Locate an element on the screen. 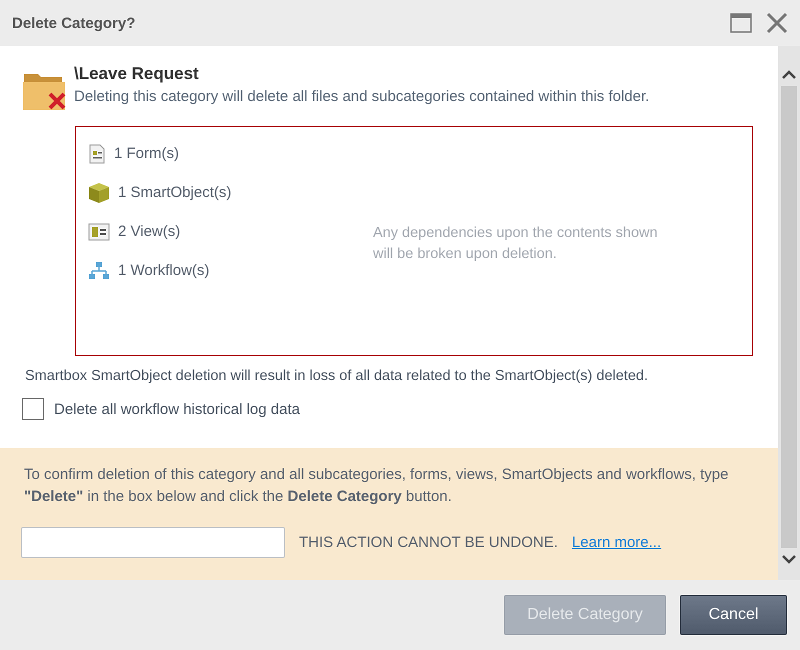  dialog-button: Cancel is located at coordinates (733, 615).